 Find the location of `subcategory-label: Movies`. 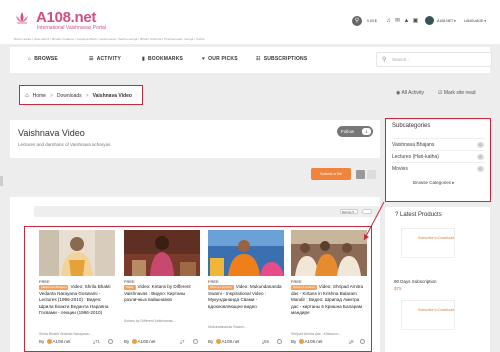

subcategory-label: Movies is located at coordinates (400, 169).